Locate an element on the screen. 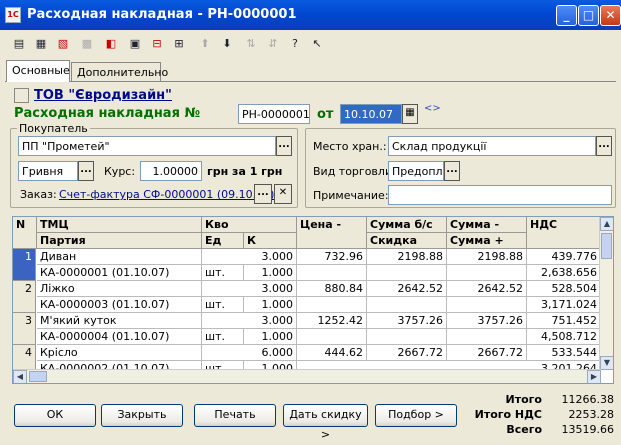  order-clear-icon: ✕ is located at coordinates (283, 194).